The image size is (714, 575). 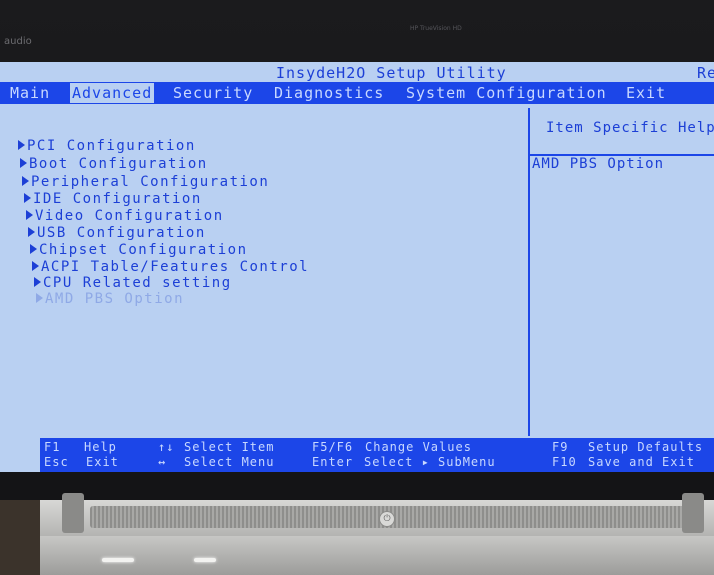 I want to click on desk-surface, so click(x=20, y=537).